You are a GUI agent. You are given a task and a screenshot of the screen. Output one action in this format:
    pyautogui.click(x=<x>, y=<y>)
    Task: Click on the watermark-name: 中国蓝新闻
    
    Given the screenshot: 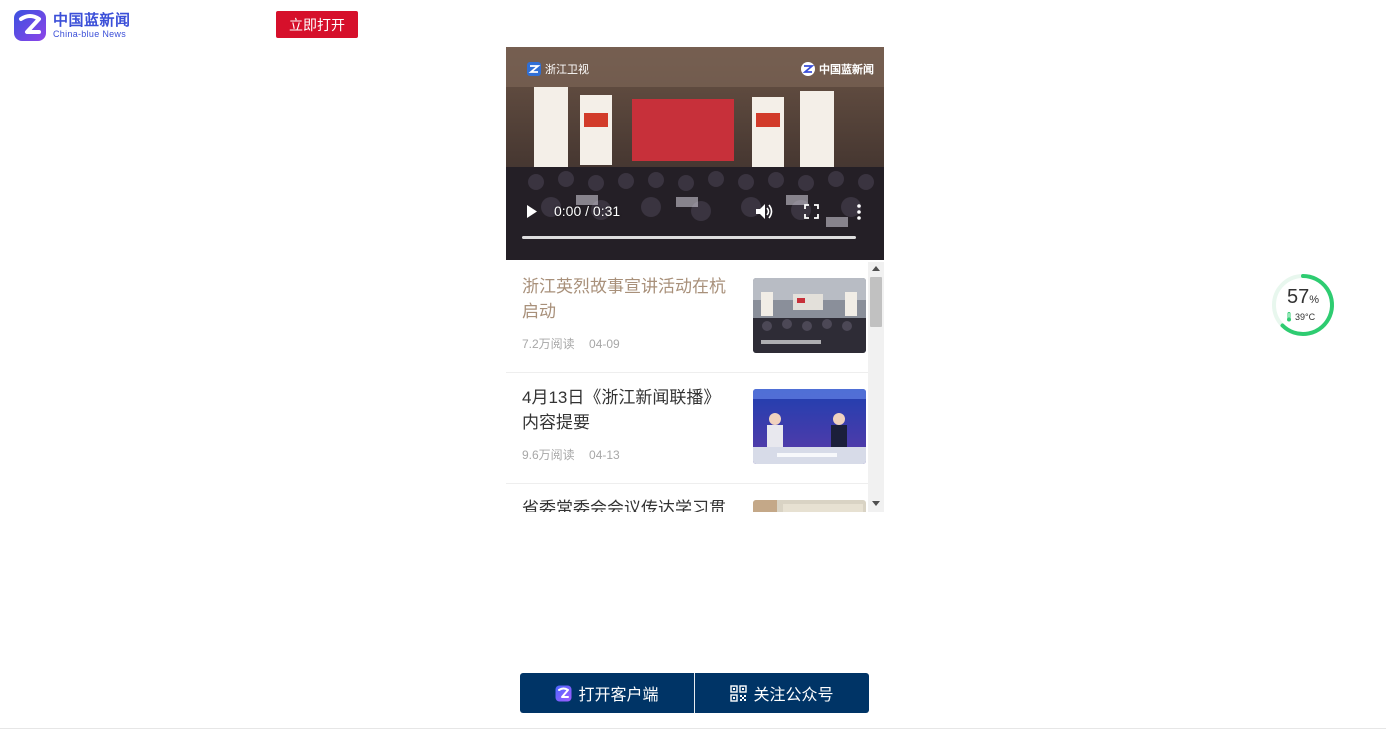 What is the action you would take?
    pyautogui.click(x=846, y=70)
    